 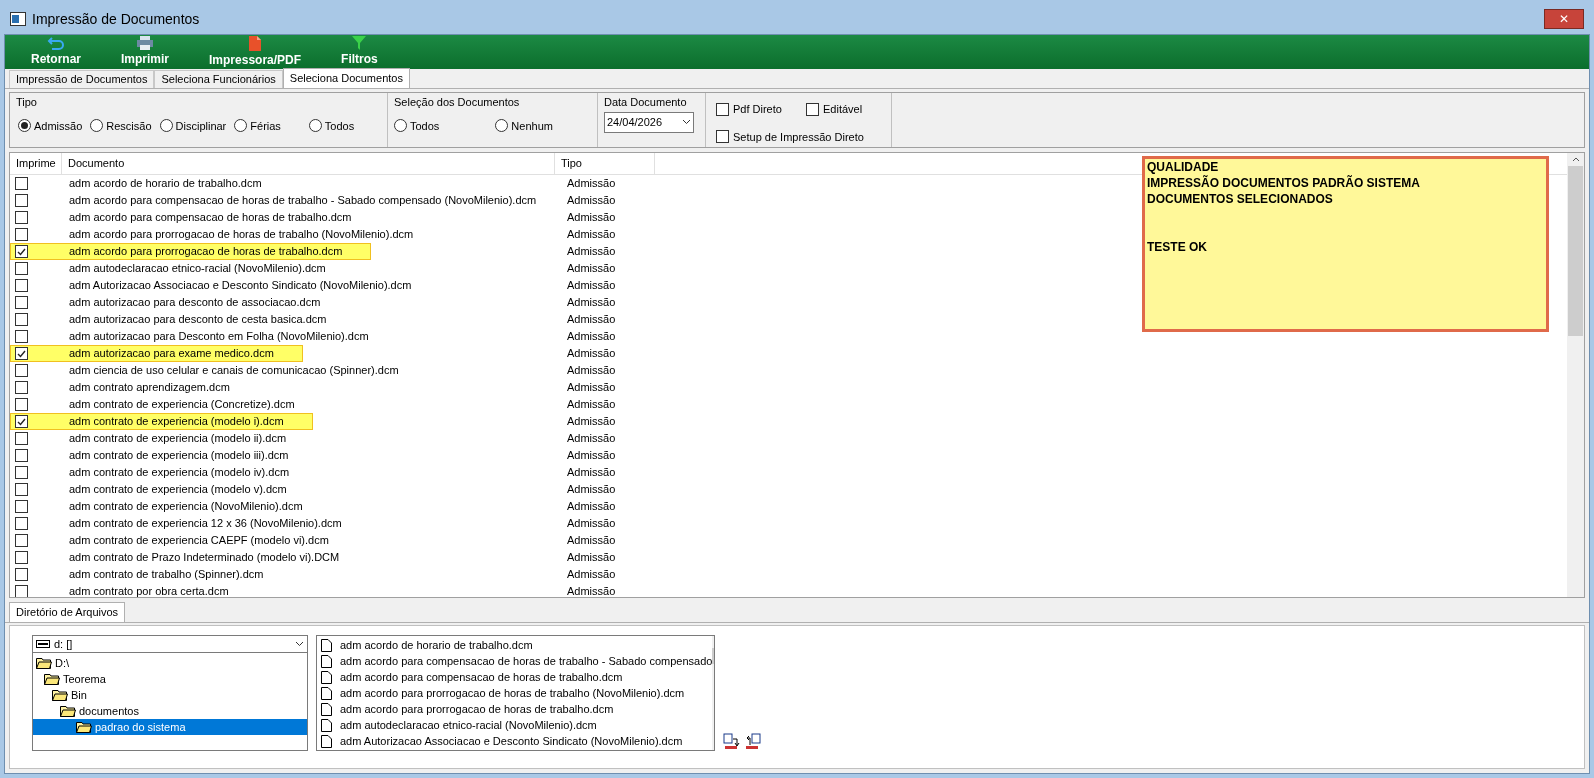 I want to click on file-item: adm acordo de horario de trabalho.dcm, so click(x=515, y=645).